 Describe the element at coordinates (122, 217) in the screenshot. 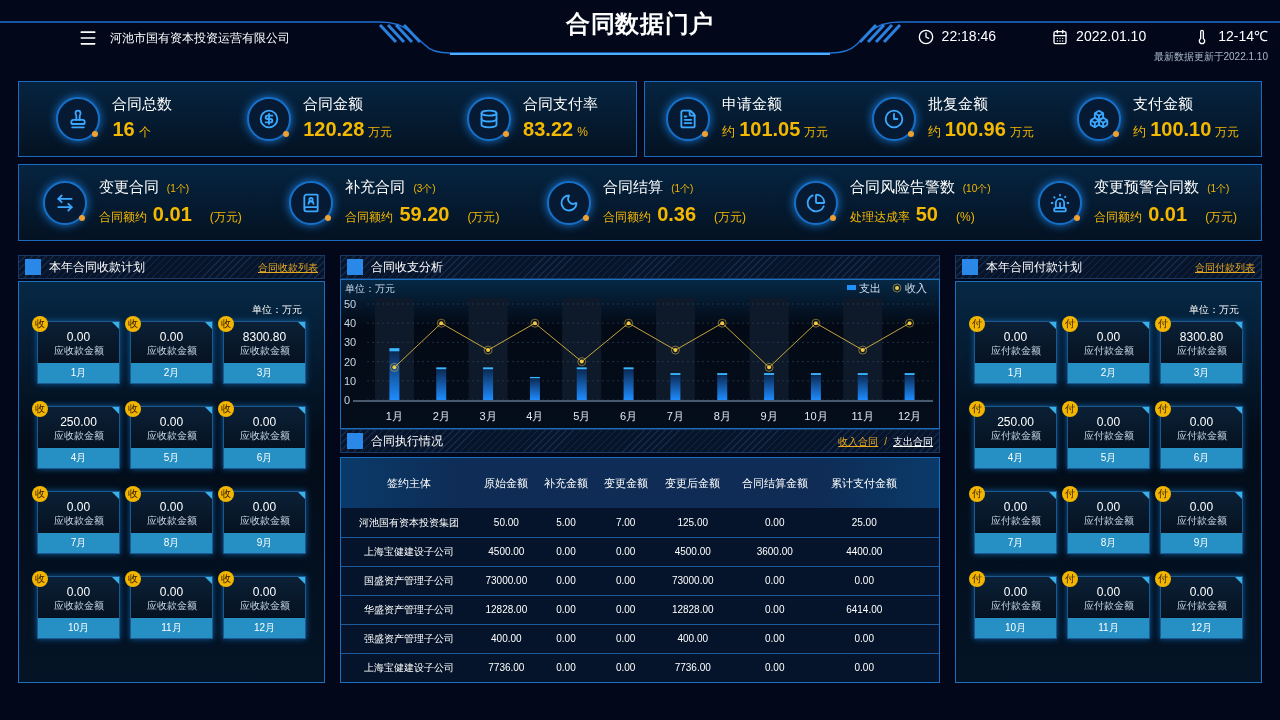

I see `indicator-label: 合同额约` at that location.